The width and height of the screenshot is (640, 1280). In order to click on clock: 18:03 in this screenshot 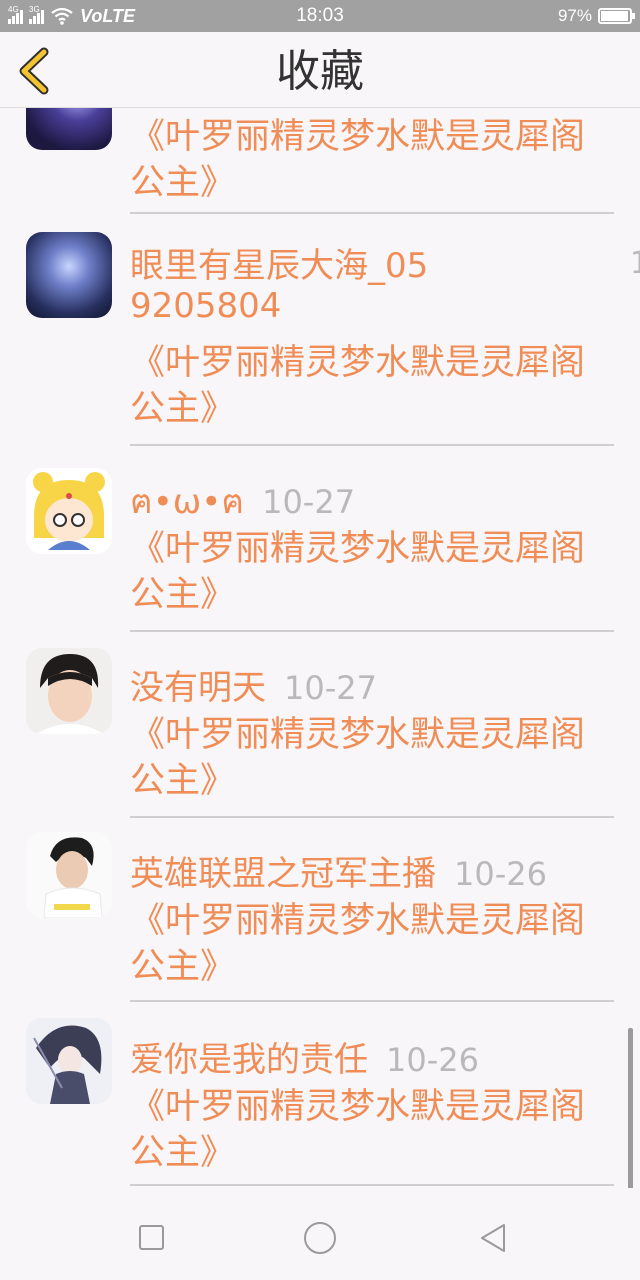, I will do `click(320, 15)`.